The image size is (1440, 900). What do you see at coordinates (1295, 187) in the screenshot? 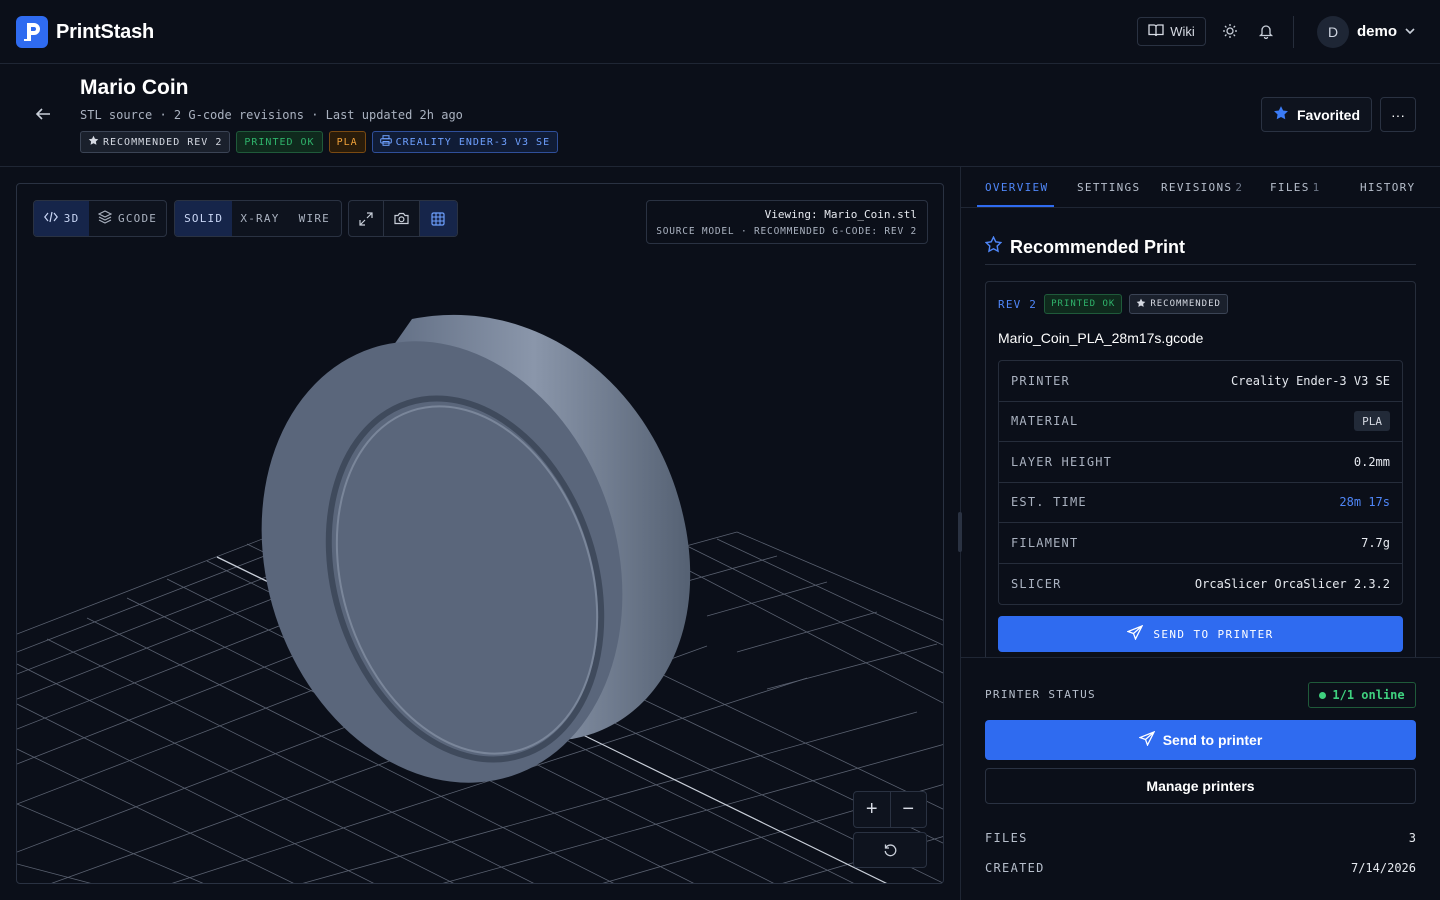
I see `tab-files: FILES 1` at bounding box center [1295, 187].